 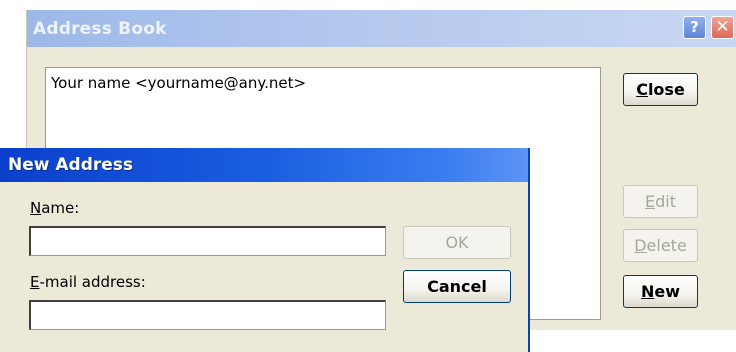 What do you see at coordinates (207, 241) in the screenshot?
I see `name-field` at bounding box center [207, 241].